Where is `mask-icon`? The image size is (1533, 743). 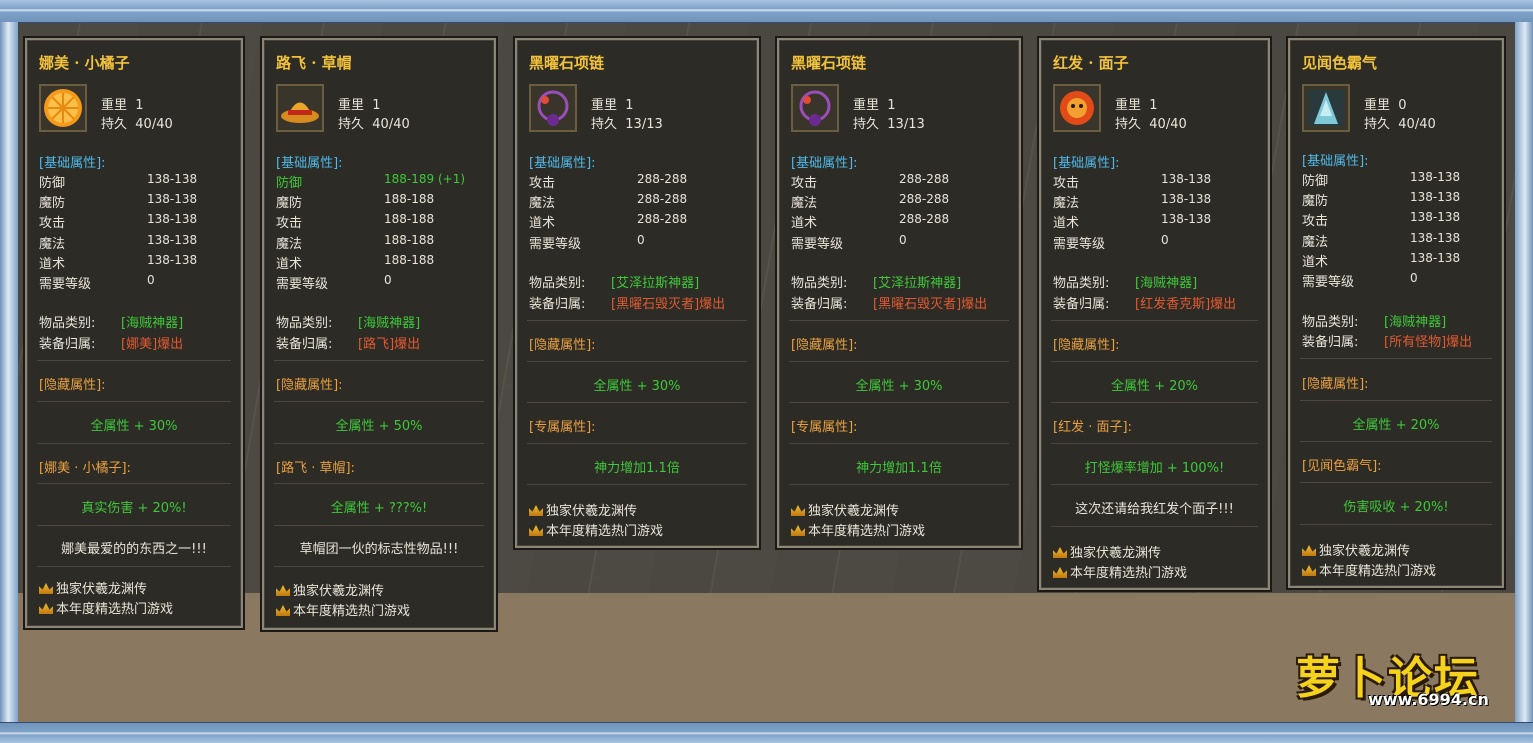
mask-icon is located at coordinates (1077, 108).